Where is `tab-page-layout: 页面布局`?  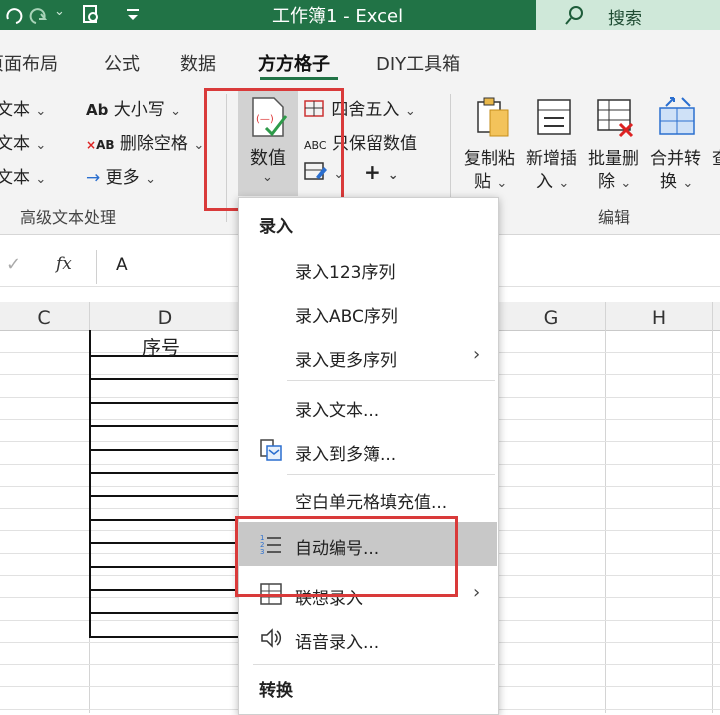 tab-page-layout: 页面布局 is located at coordinates (29, 63).